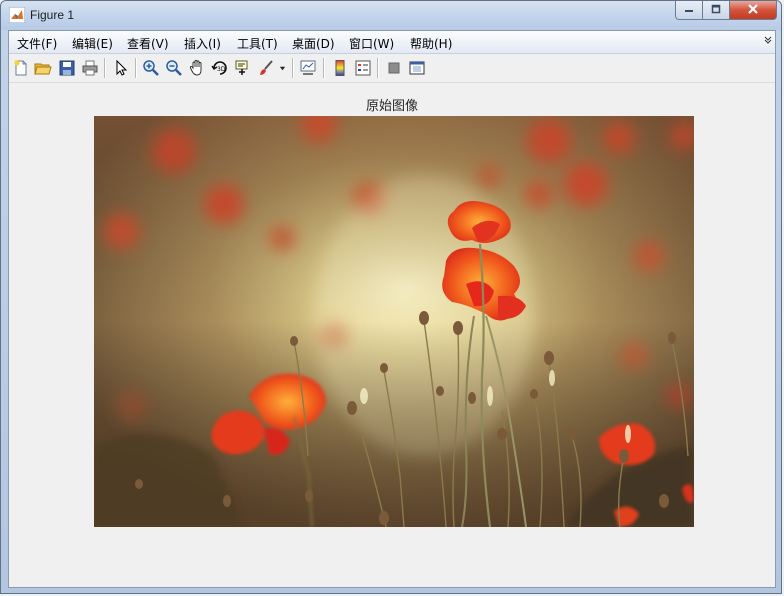 This screenshot has width=784, height=596. Describe the element at coordinates (308, 68) in the screenshot. I see `link-plot-icon` at that location.